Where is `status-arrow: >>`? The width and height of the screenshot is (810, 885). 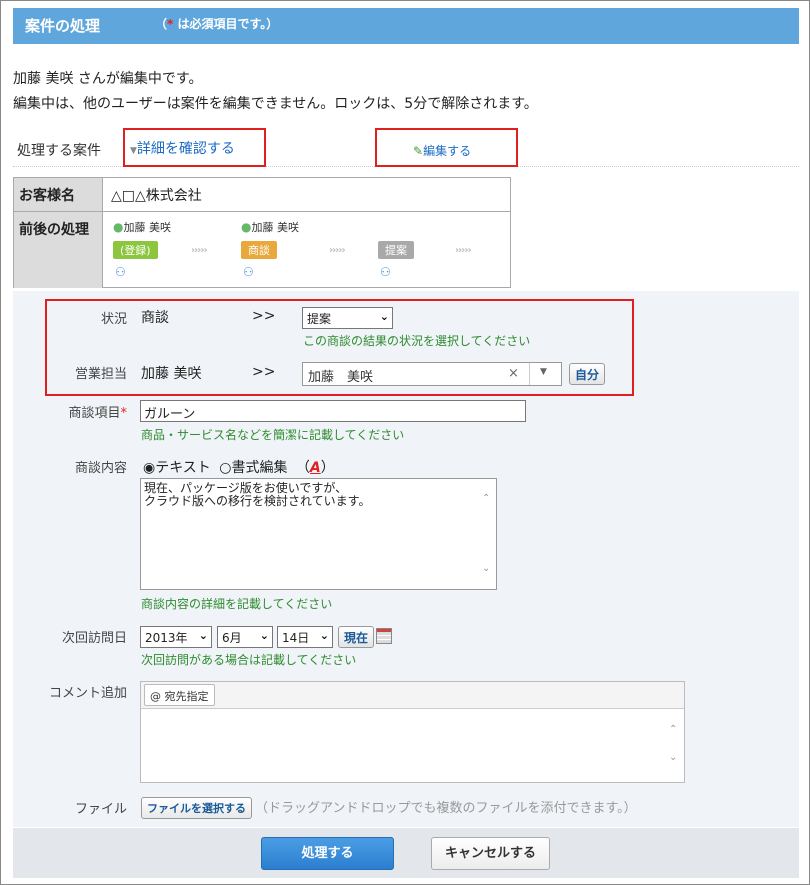
status-arrow: >> is located at coordinates (264, 316).